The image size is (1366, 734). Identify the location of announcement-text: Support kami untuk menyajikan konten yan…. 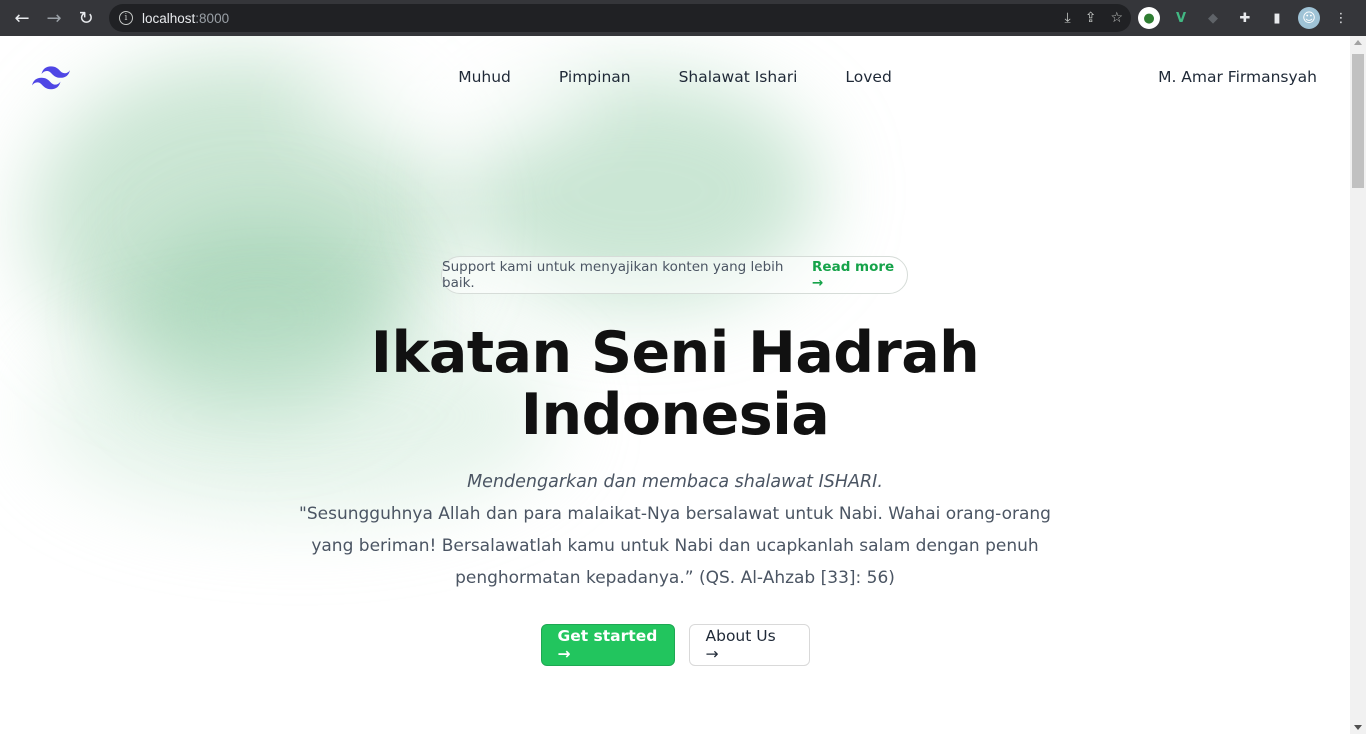
(613, 275).